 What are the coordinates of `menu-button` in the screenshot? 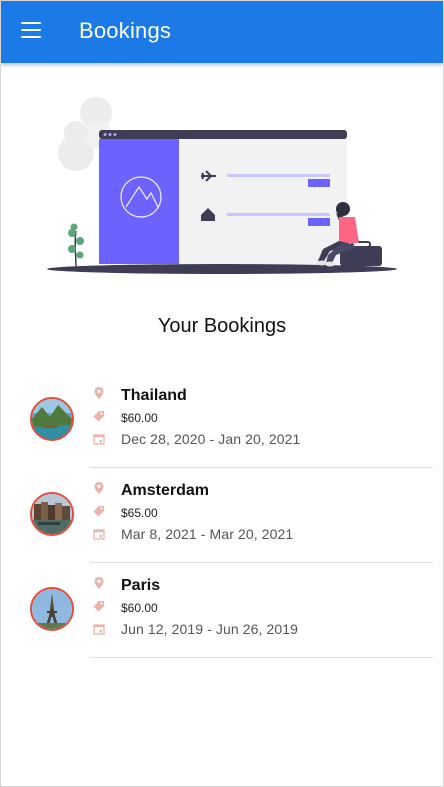 It's located at (32, 32).